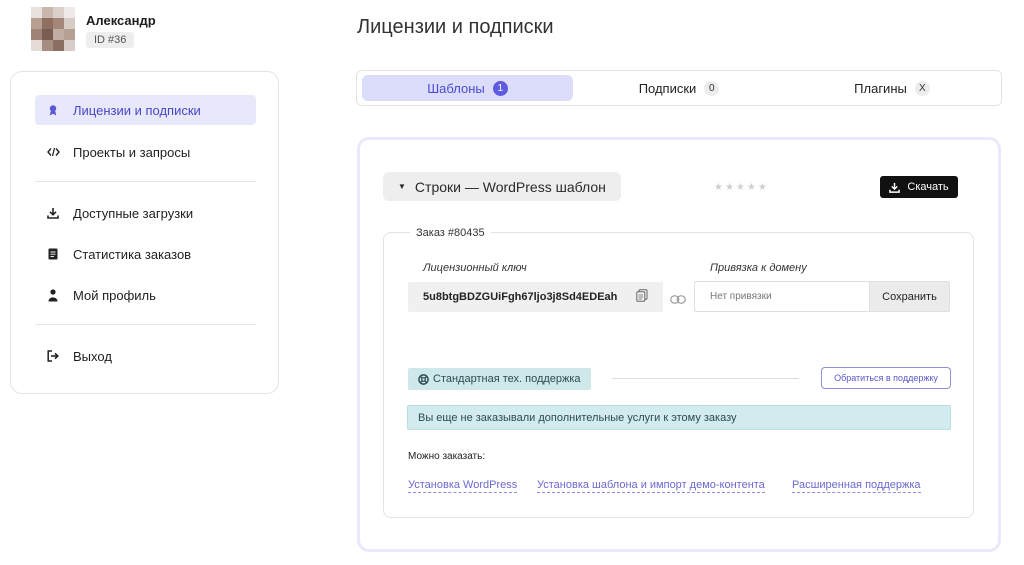 The image size is (1024, 565). I want to click on sidebar-item-label: Мой профиль, so click(114, 295).